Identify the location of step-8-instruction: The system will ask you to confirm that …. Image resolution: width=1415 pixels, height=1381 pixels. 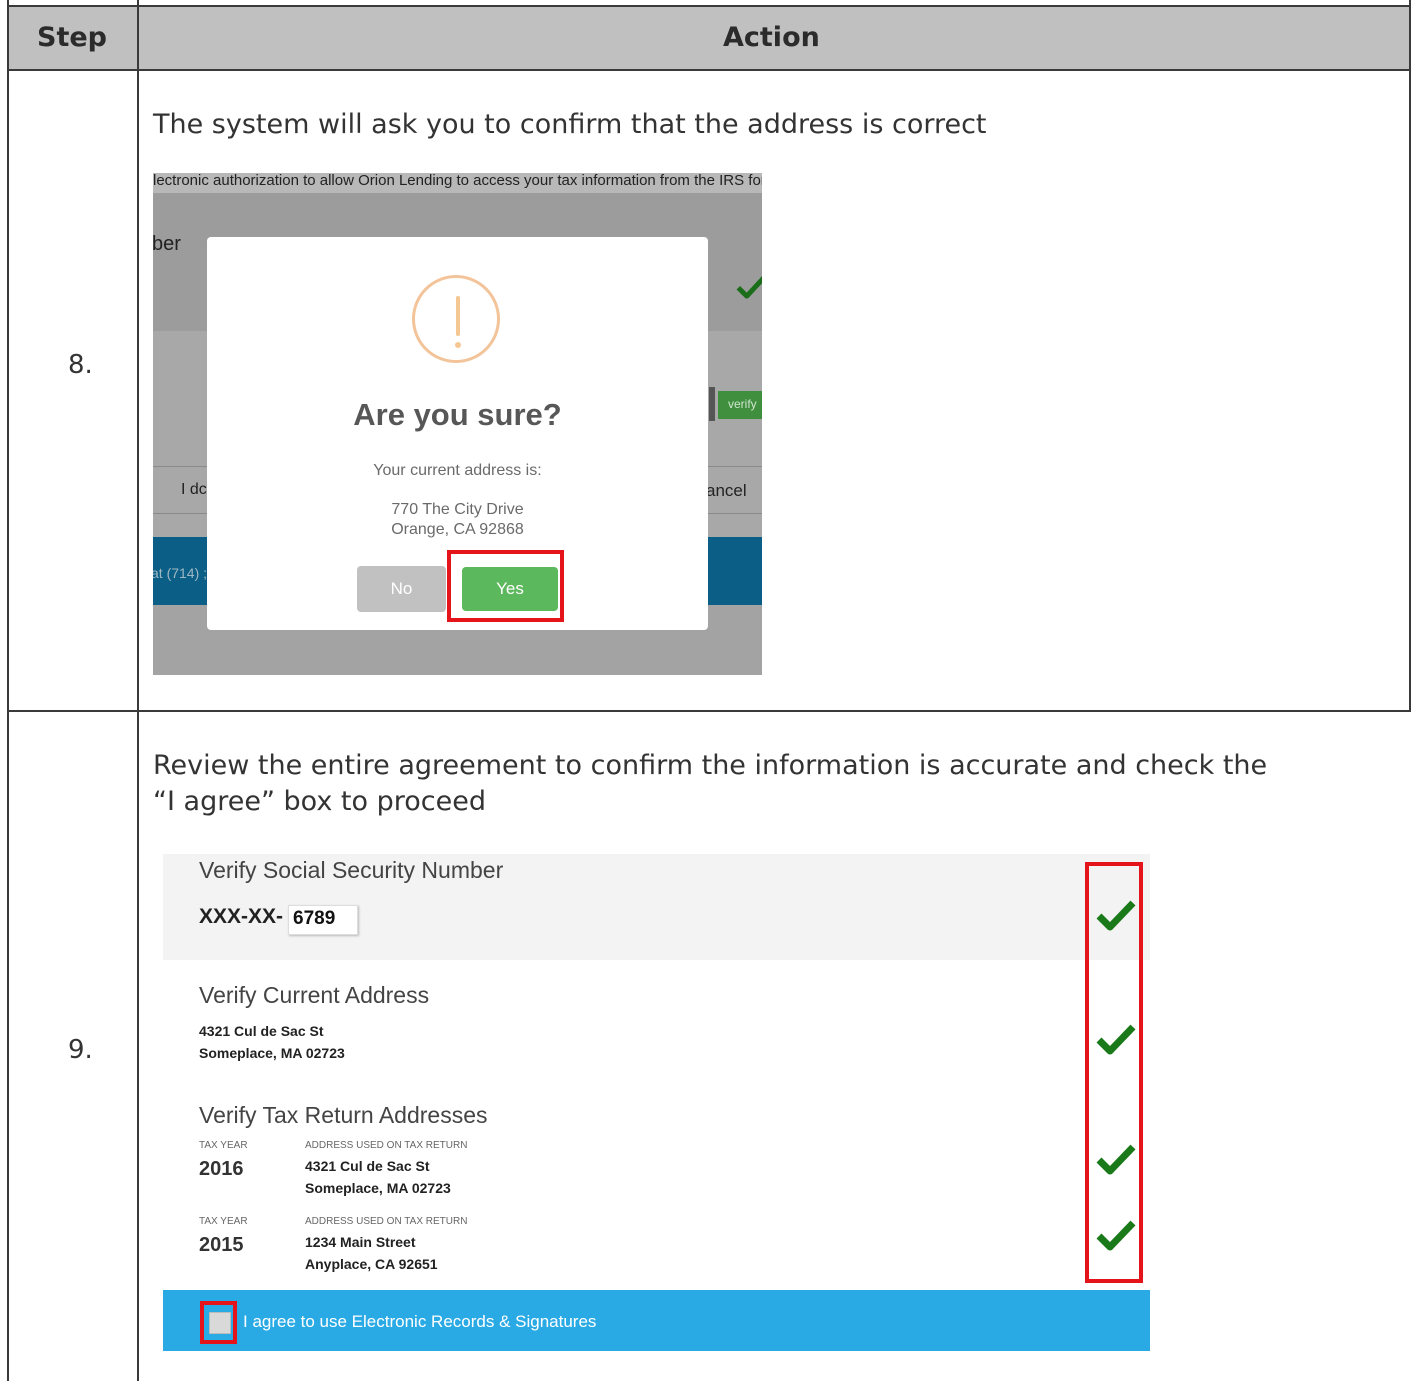
(570, 124).